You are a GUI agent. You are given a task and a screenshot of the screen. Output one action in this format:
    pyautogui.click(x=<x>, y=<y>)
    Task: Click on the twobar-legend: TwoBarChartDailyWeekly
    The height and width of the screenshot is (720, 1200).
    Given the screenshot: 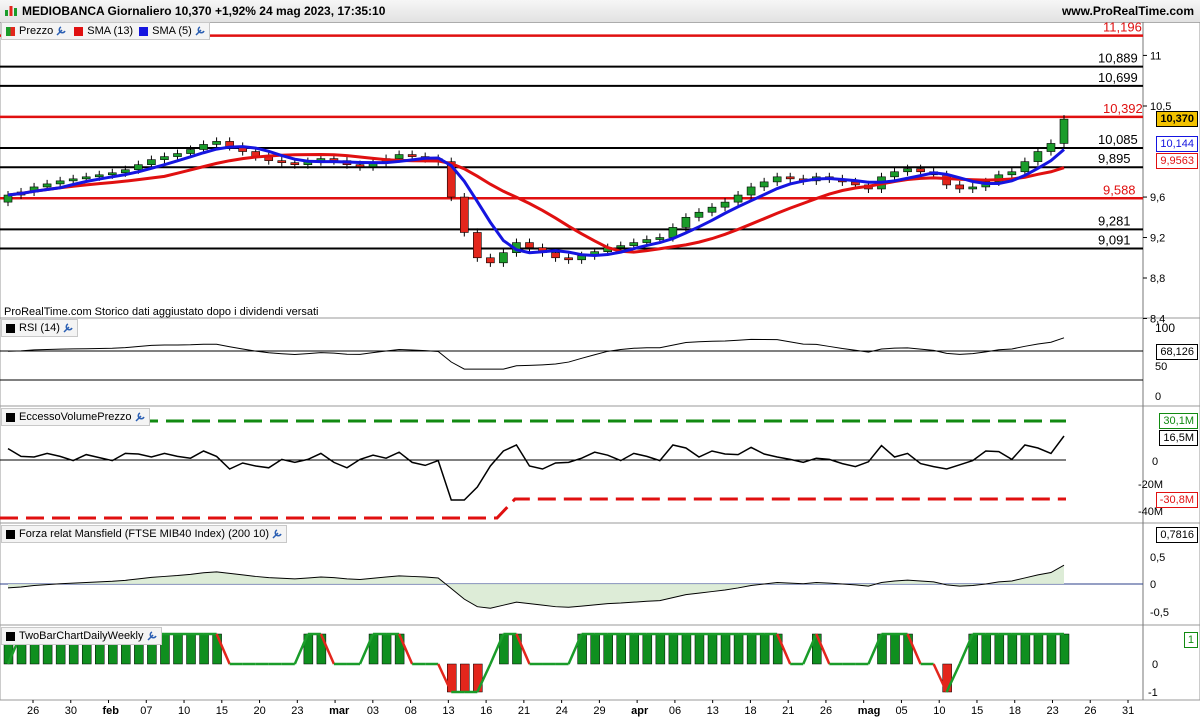 What is the action you would take?
    pyautogui.click(x=81, y=636)
    